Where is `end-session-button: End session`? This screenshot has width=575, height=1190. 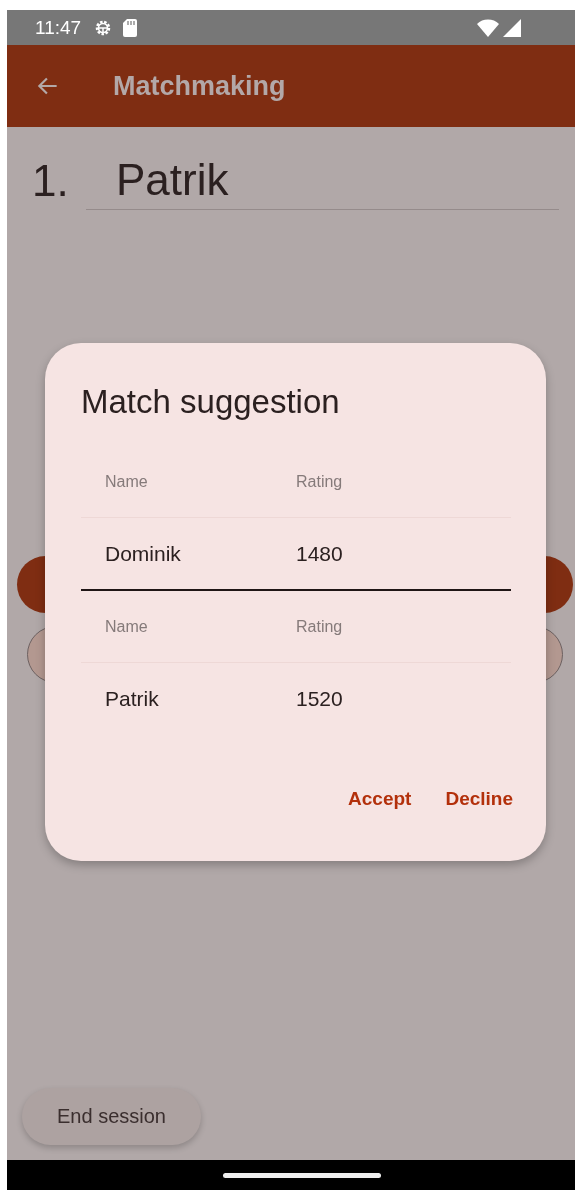
end-session-button: End session is located at coordinates (111, 1116).